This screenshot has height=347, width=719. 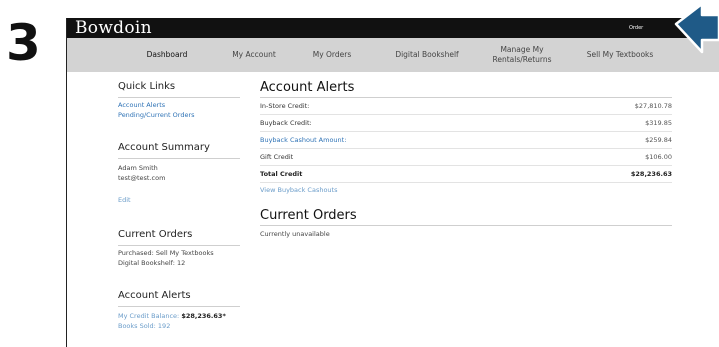 What do you see at coordinates (620, 55) in the screenshot?
I see `nav-sell-my-textbooks: Sell My Textbooks` at bounding box center [620, 55].